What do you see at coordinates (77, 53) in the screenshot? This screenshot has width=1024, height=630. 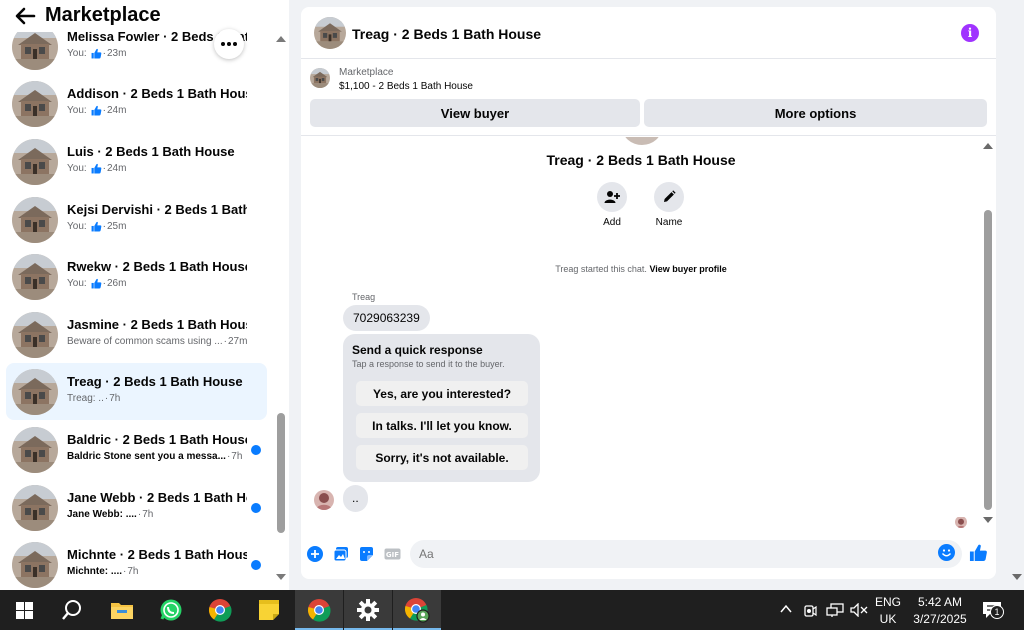 I see `preview-text: You:` at bounding box center [77, 53].